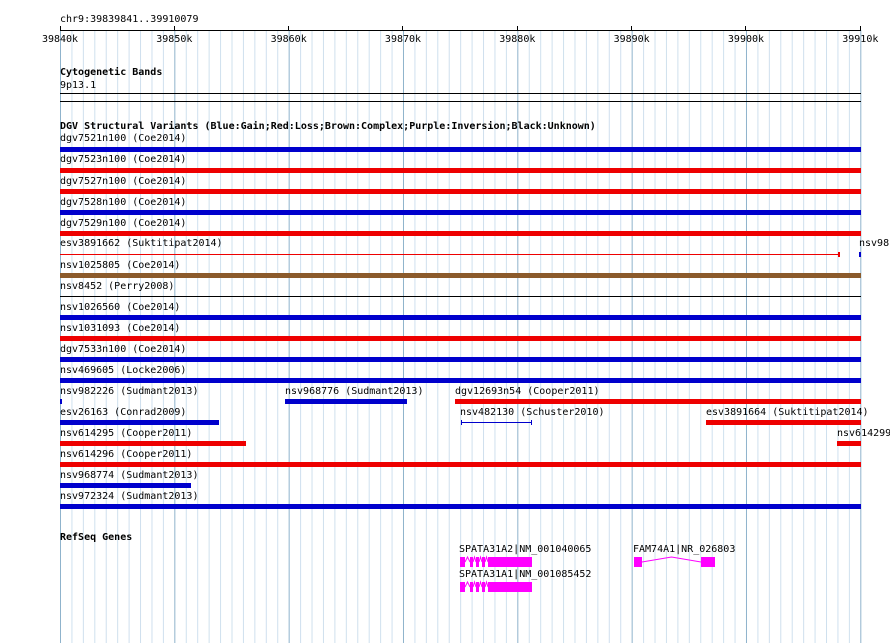  What do you see at coordinates (671, 559) in the screenshot?
I see `gene-intron` at bounding box center [671, 559].